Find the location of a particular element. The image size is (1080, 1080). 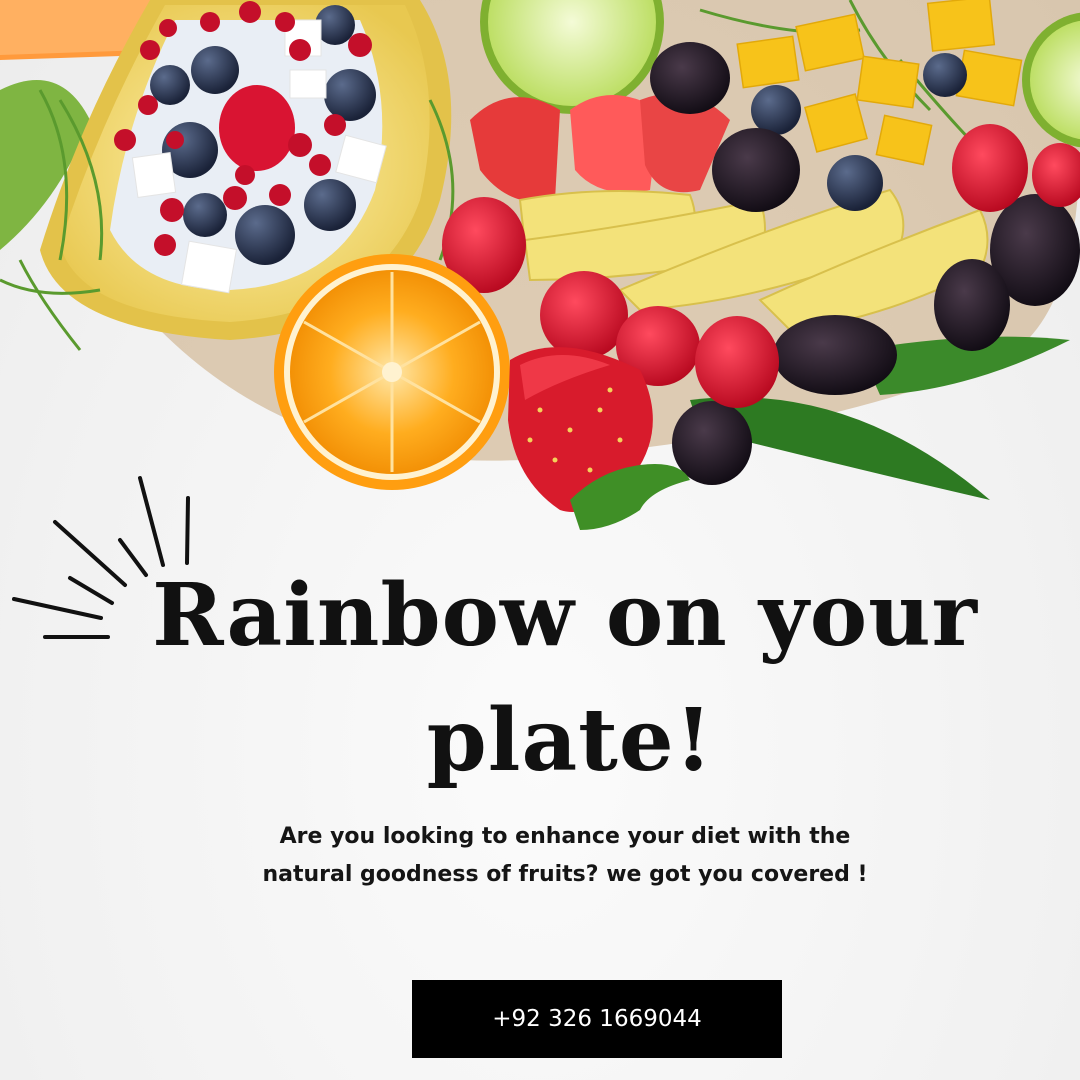

headline-line-1: Rainbow on your is located at coordinates (565, 615).